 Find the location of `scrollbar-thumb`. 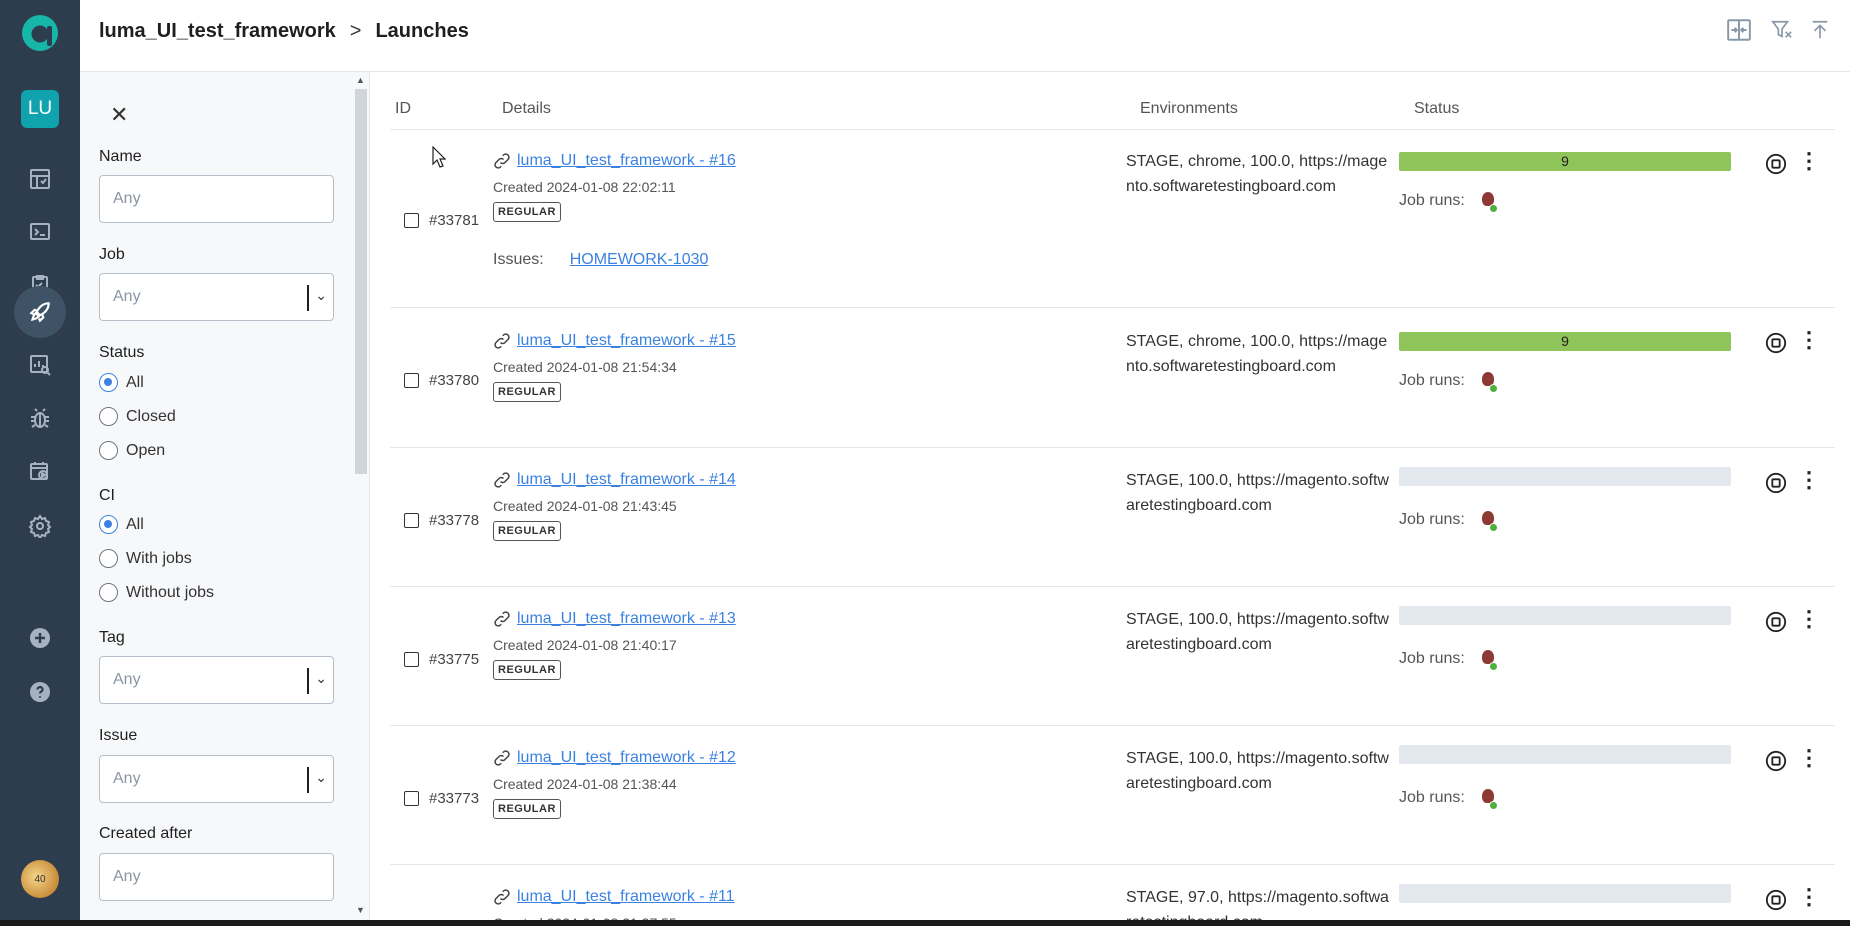

scrollbar-thumb is located at coordinates (361, 281).